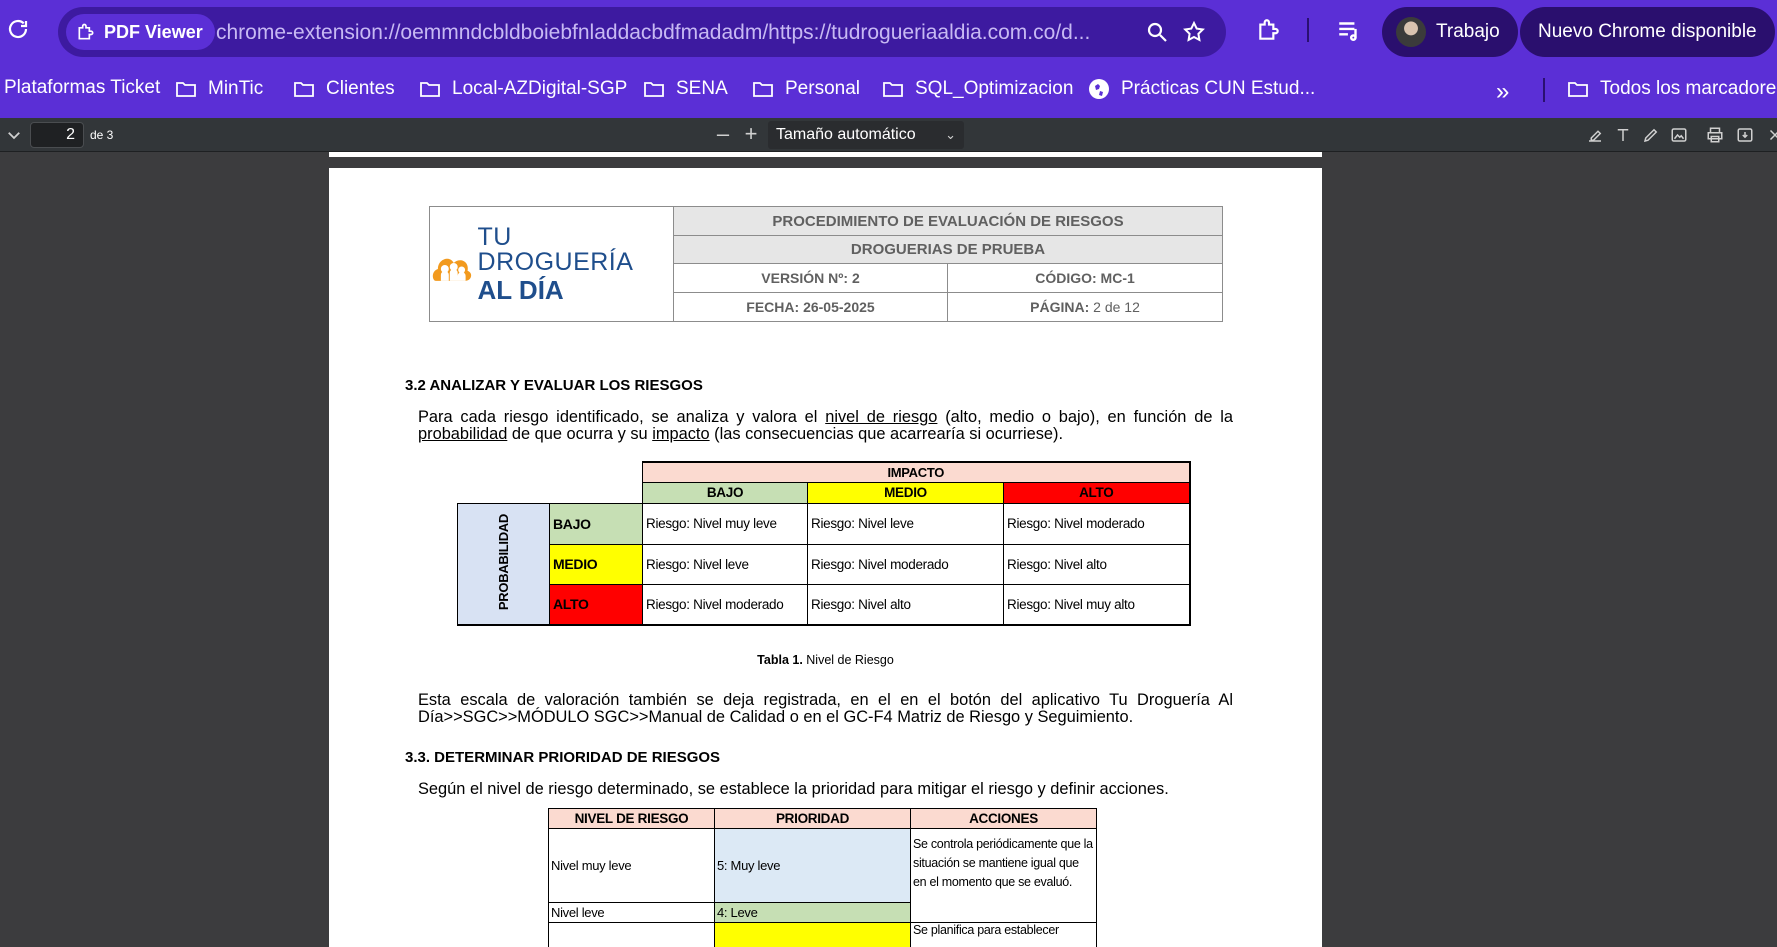 Image resolution: width=1777 pixels, height=947 pixels. I want to click on text-icon, so click(1623, 135).